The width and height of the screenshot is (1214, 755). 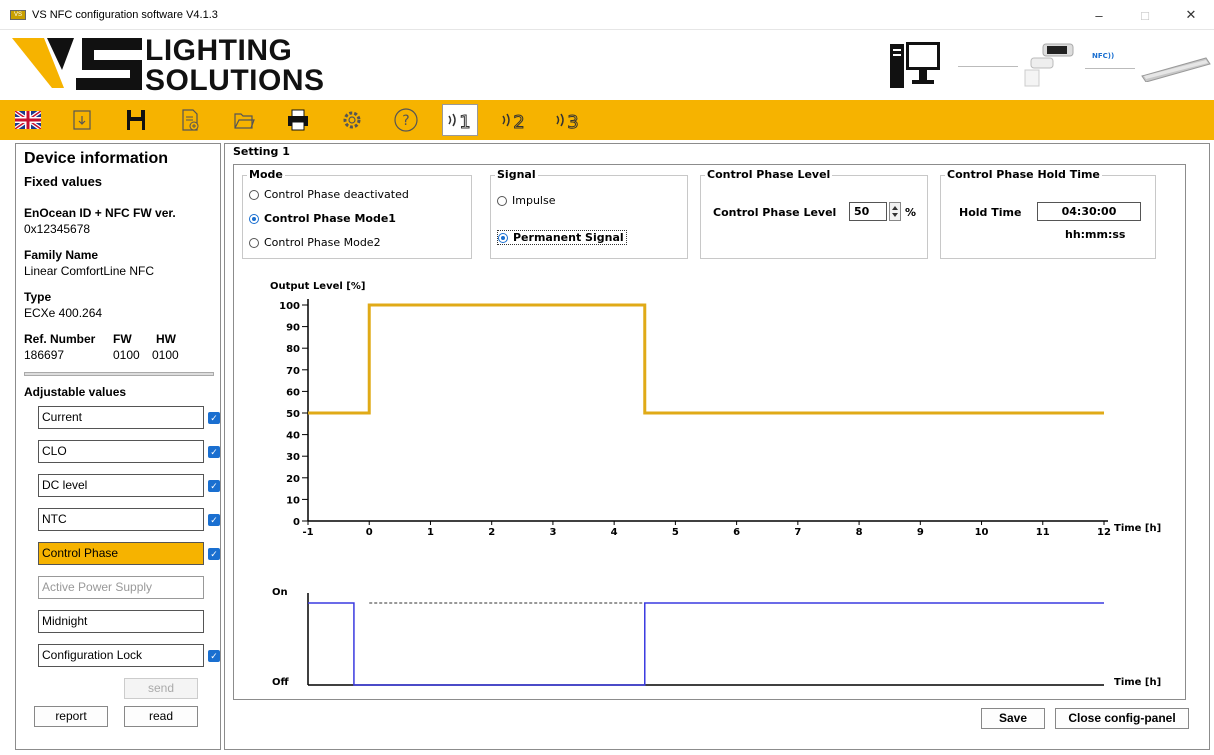 What do you see at coordinates (895, 211) in the screenshot?
I see `level-spinner` at bounding box center [895, 211].